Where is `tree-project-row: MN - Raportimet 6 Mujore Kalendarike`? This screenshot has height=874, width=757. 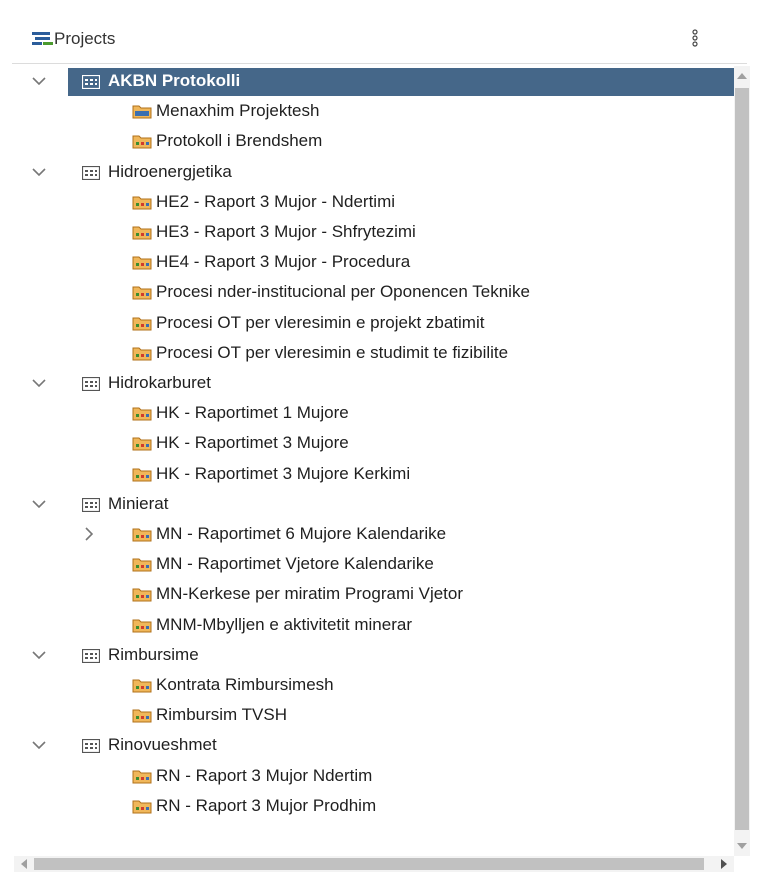 tree-project-row: MN - Raportimet 6 Mujore Kalendarike is located at coordinates (374, 534).